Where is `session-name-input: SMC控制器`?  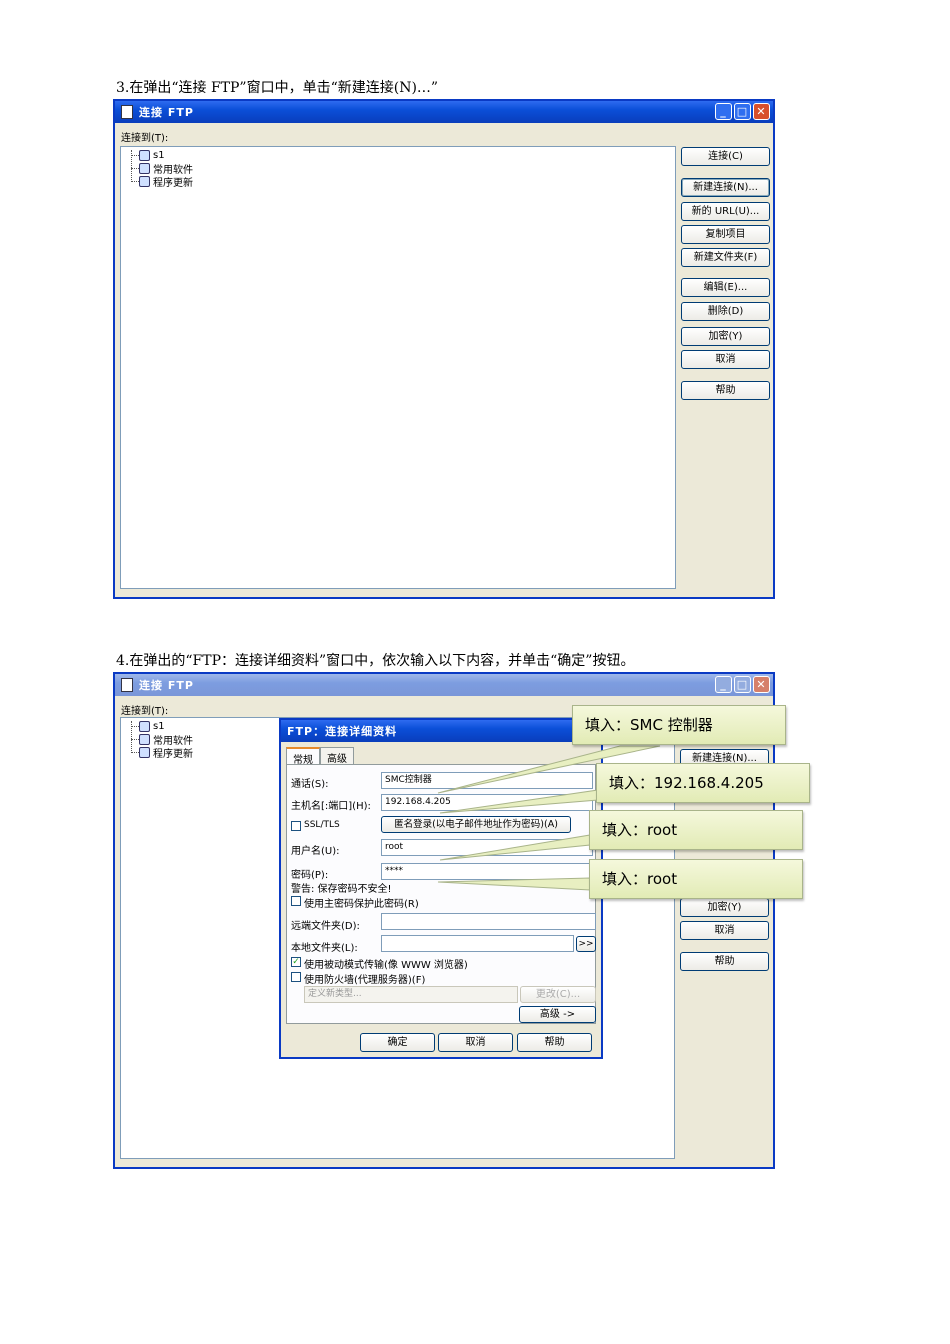
session-name-input: SMC控制器 is located at coordinates (487, 780).